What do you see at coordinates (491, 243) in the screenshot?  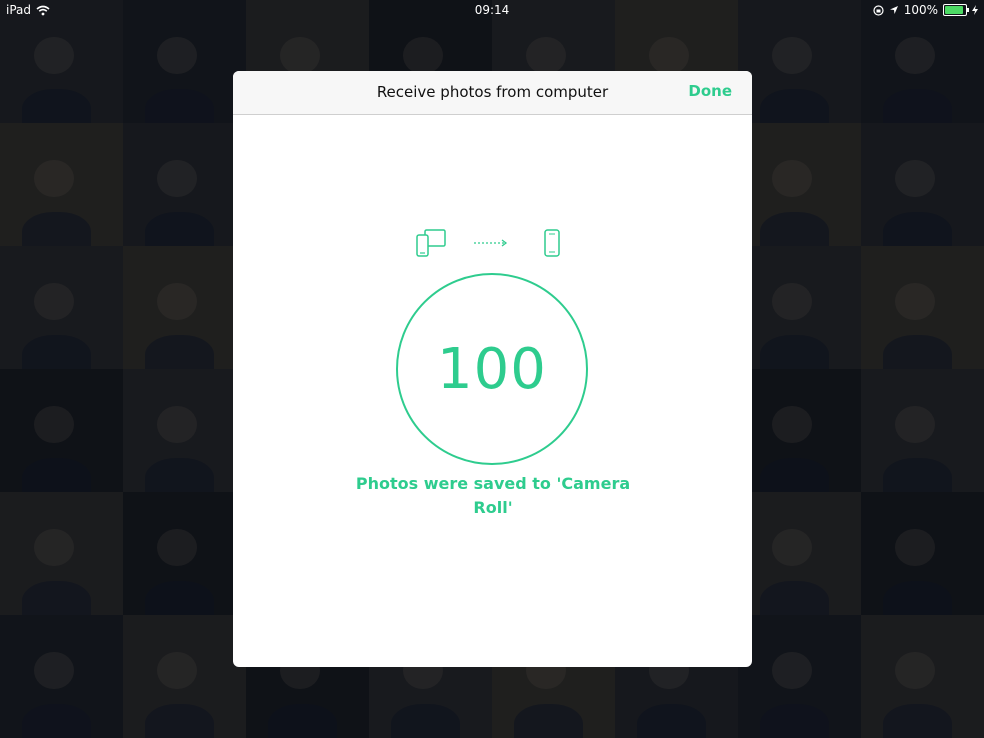 I see `transfer-arrow-icon` at bounding box center [491, 243].